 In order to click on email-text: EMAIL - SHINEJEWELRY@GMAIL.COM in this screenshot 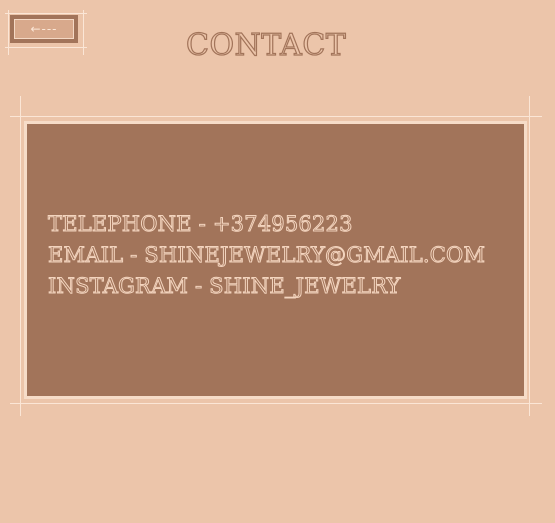, I will do `click(266, 255)`.